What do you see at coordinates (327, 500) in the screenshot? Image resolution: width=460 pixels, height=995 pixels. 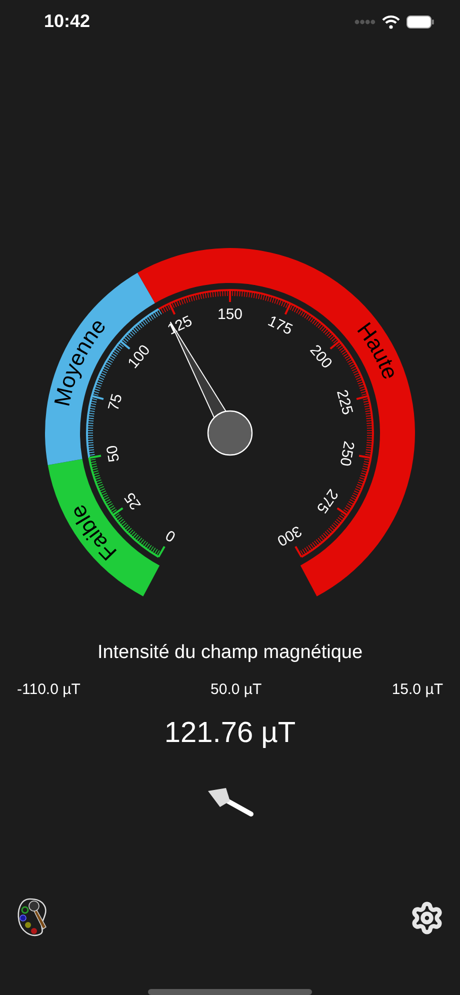 I see `scale-label: 275` at bounding box center [327, 500].